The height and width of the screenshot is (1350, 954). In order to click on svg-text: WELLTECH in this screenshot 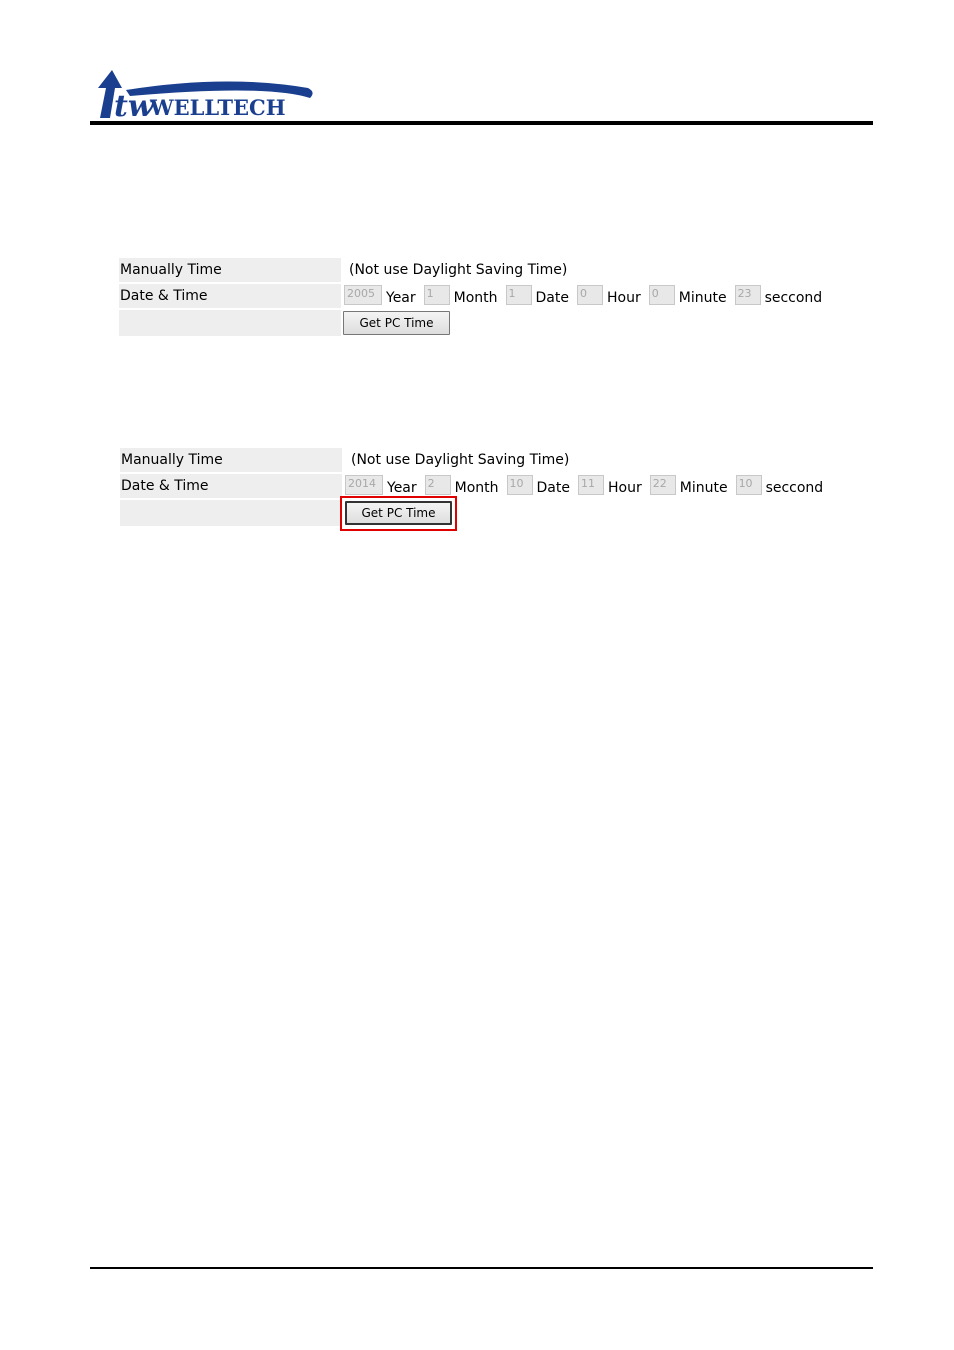, I will do `click(217, 107)`.